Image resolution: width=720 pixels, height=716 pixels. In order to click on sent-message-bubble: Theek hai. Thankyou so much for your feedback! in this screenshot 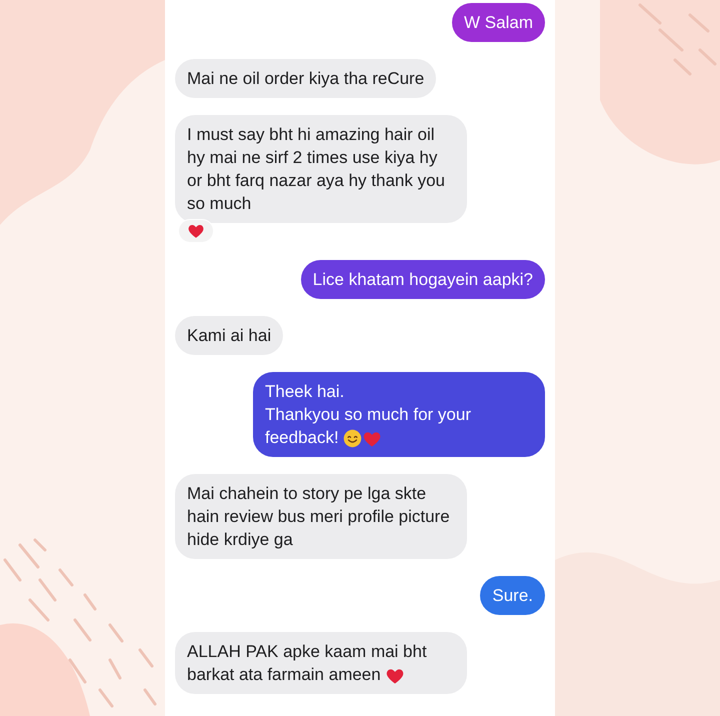, I will do `click(399, 414)`.